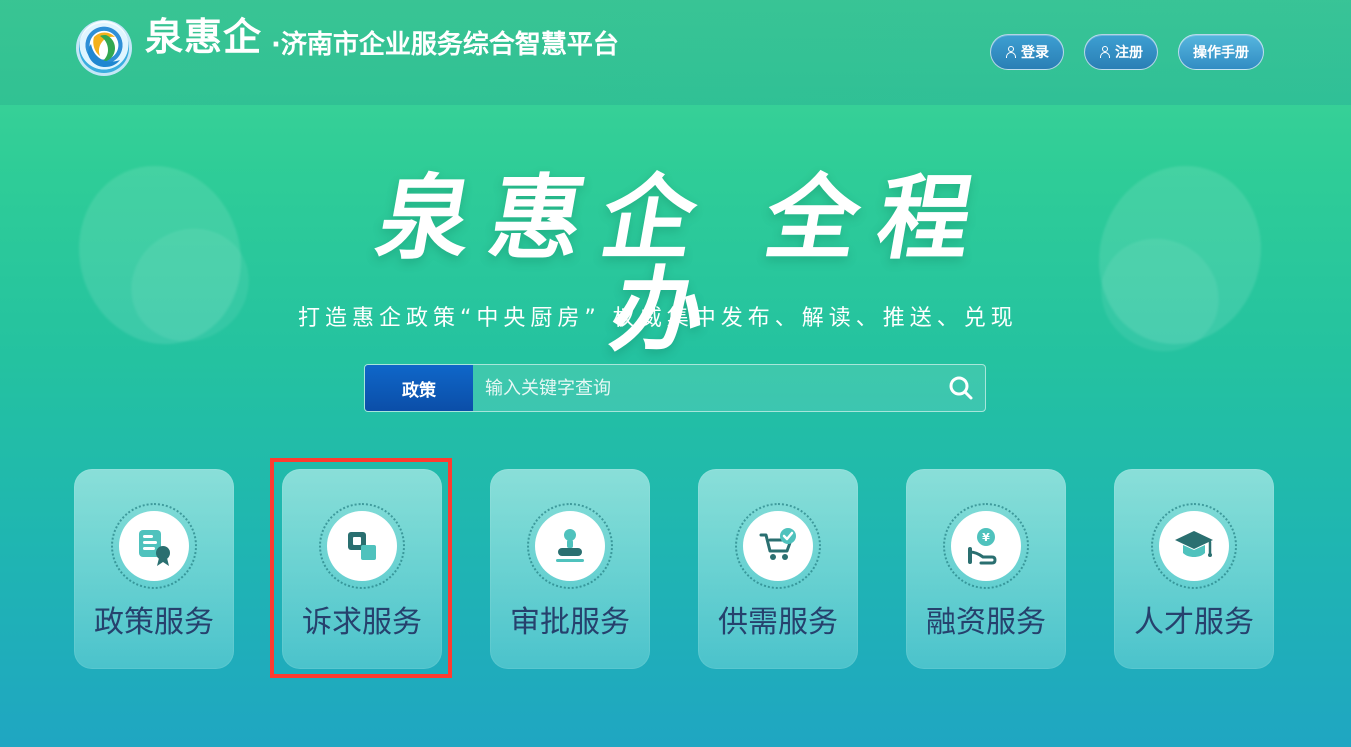 This screenshot has width=1351, height=747. What do you see at coordinates (986, 546) in the screenshot?
I see `finance-hand-yuan-icon: ¥` at bounding box center [986, 546].